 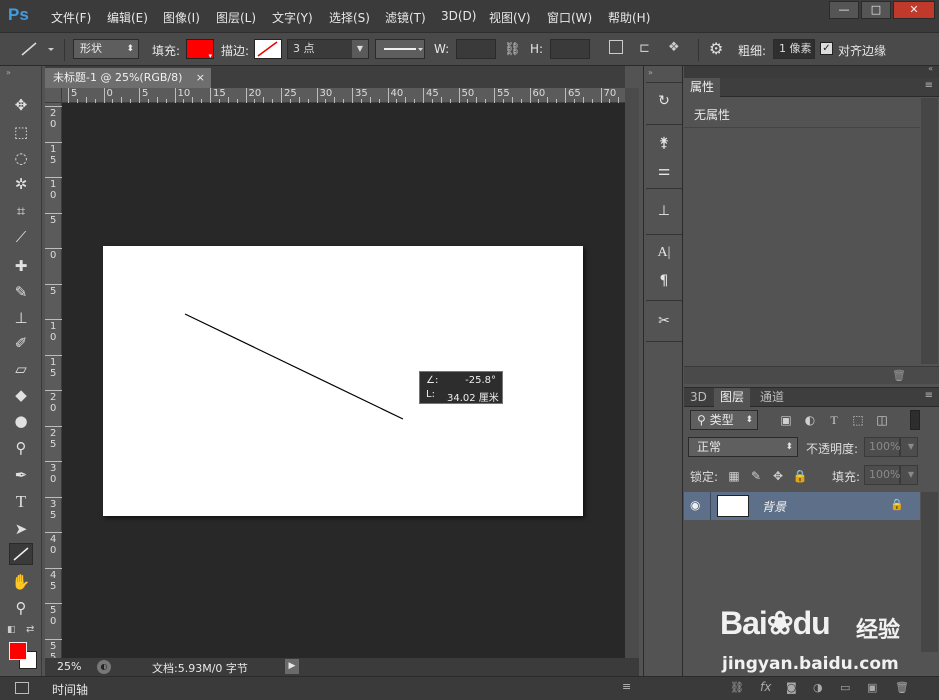 What do you see at coordinates (664, 321) in the screenshot?
I see `tool-presets-icon: ✂` at bounding box center [664, 321].